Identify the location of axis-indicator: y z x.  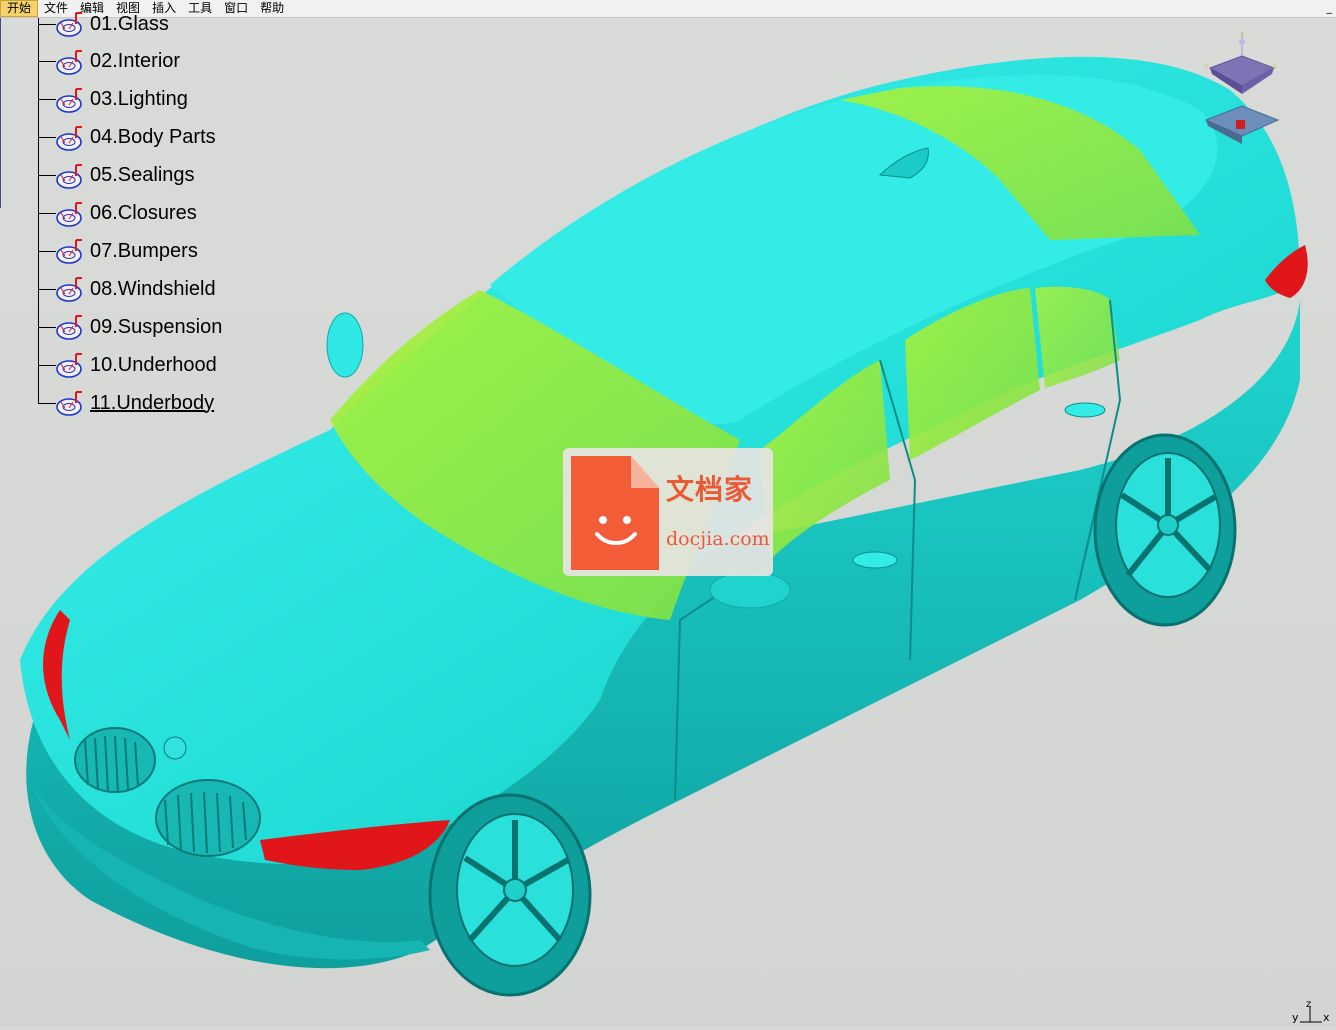
(1310, 1011).